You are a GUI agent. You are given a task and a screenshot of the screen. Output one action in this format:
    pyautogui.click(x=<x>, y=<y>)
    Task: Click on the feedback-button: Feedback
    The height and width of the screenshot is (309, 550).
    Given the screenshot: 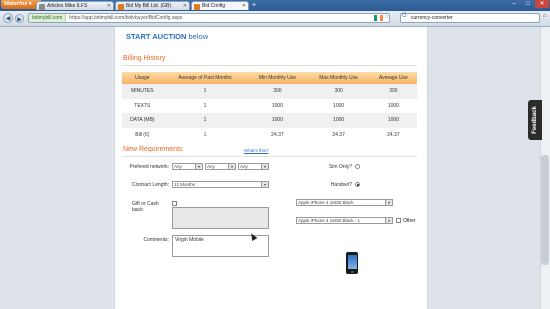 What is the action you would take?
    pyautogui.click(x=535, y=120)
    